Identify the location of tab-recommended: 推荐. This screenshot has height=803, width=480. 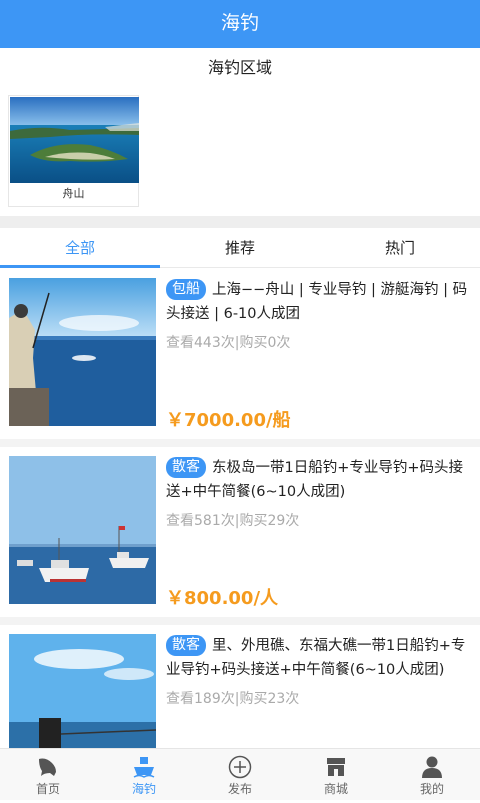
(240, 248).